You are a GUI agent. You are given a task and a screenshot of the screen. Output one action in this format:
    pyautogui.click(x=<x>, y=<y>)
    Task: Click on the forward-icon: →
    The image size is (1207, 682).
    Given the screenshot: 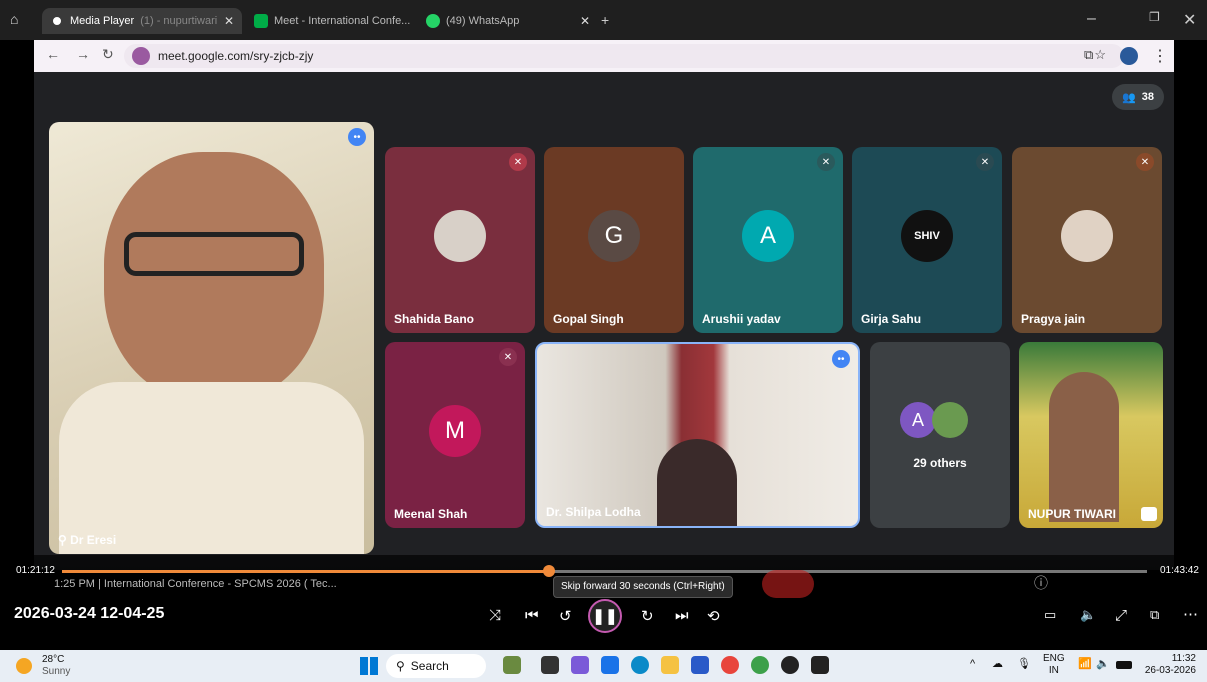 What is the action you would take?
    pyautogui.click(x=83, y=54)
    